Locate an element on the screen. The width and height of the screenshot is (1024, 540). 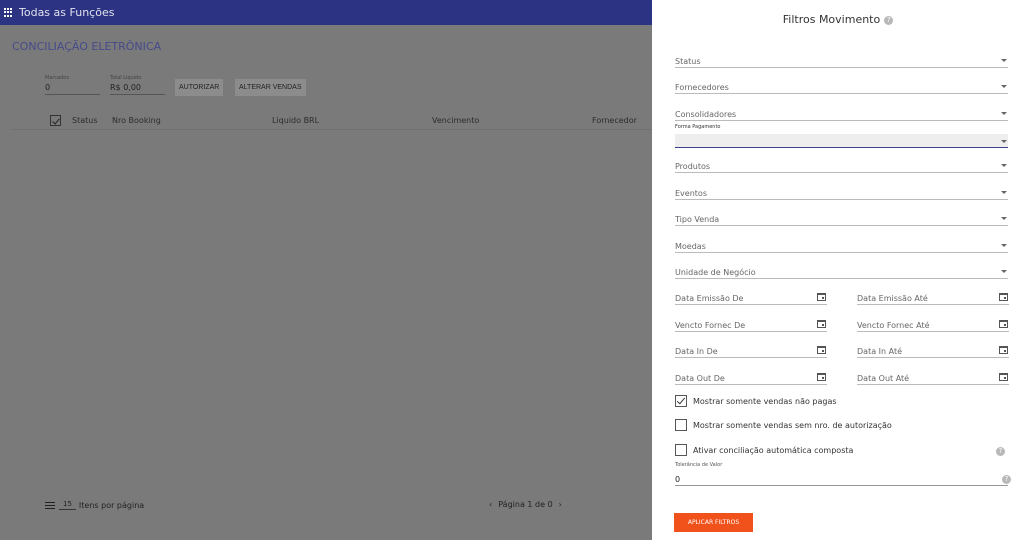
moedas-select: Moedas is located at coordinates (841, 246).